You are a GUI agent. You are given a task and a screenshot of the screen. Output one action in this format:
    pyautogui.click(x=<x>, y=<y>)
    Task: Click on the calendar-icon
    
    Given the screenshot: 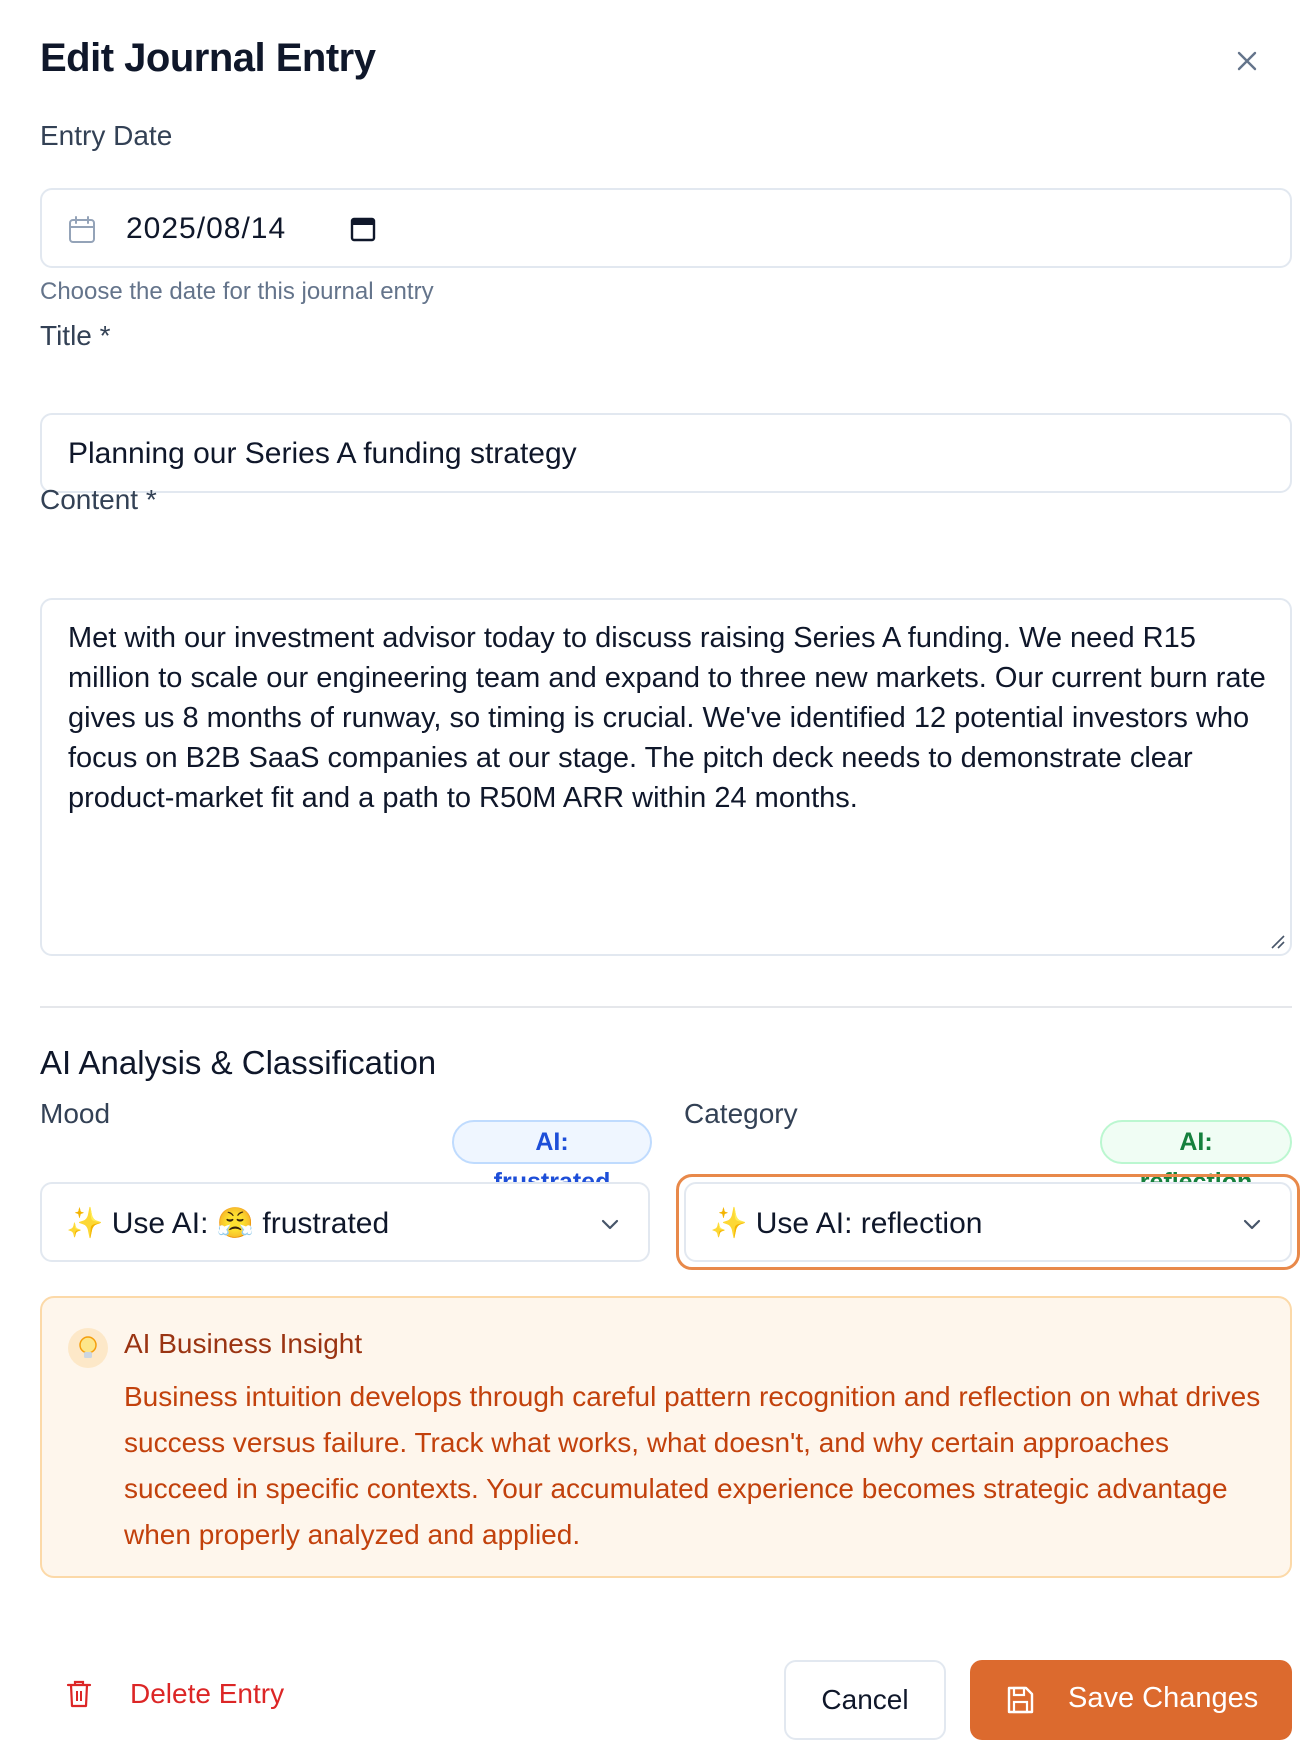 What is the action you would take?
    pyautogui.click(x=82, y=230)
    